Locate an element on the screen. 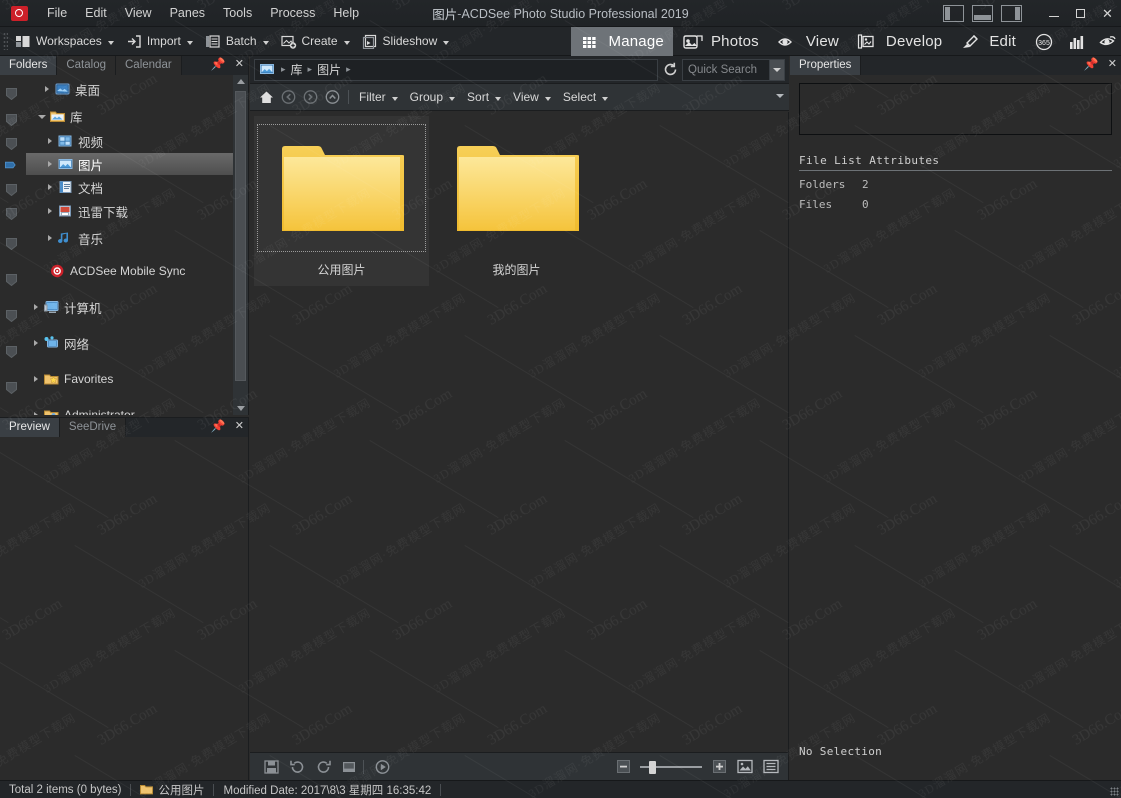 The width and height of the screenshot is (1121, 798). search-input: Quick Search is located at coordinates (726, 69).